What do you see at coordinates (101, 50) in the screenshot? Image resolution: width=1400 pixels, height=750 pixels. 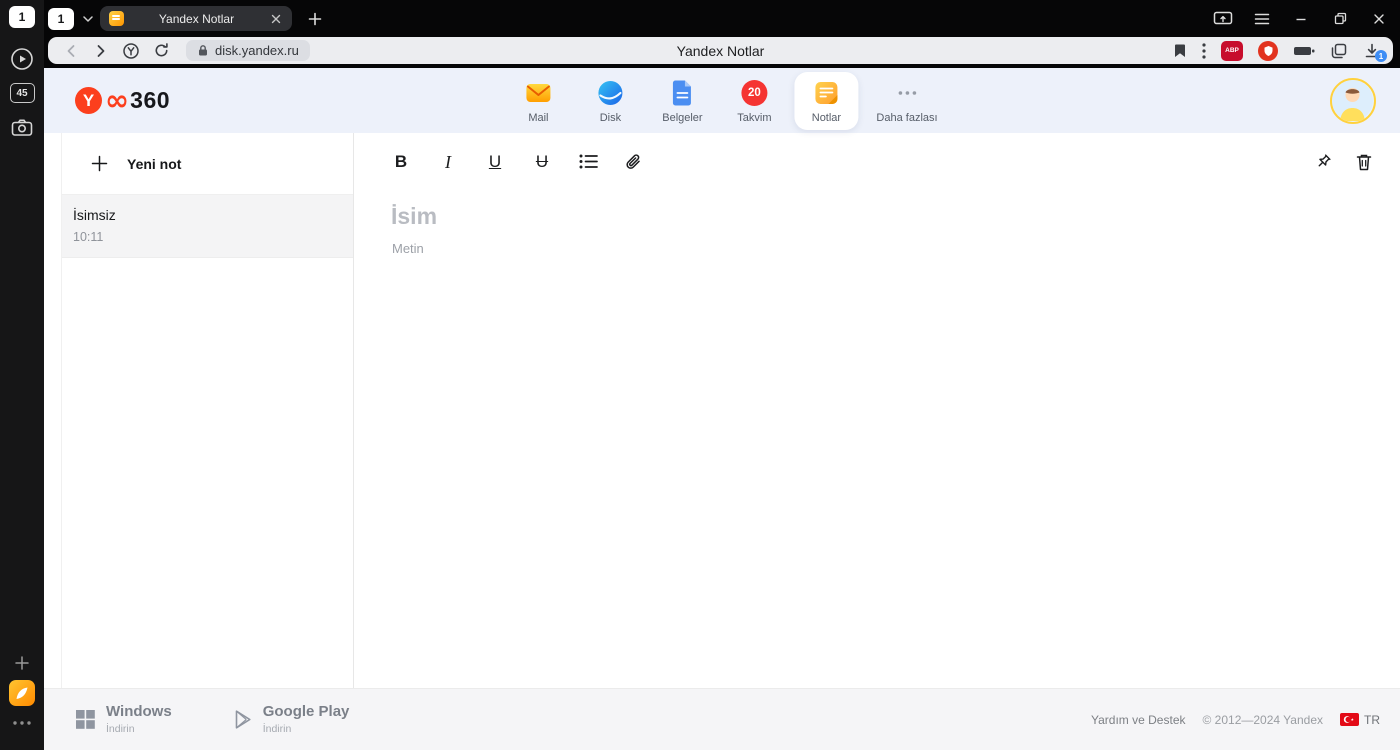 I see `forward-button` at bounding box center [101, 50].